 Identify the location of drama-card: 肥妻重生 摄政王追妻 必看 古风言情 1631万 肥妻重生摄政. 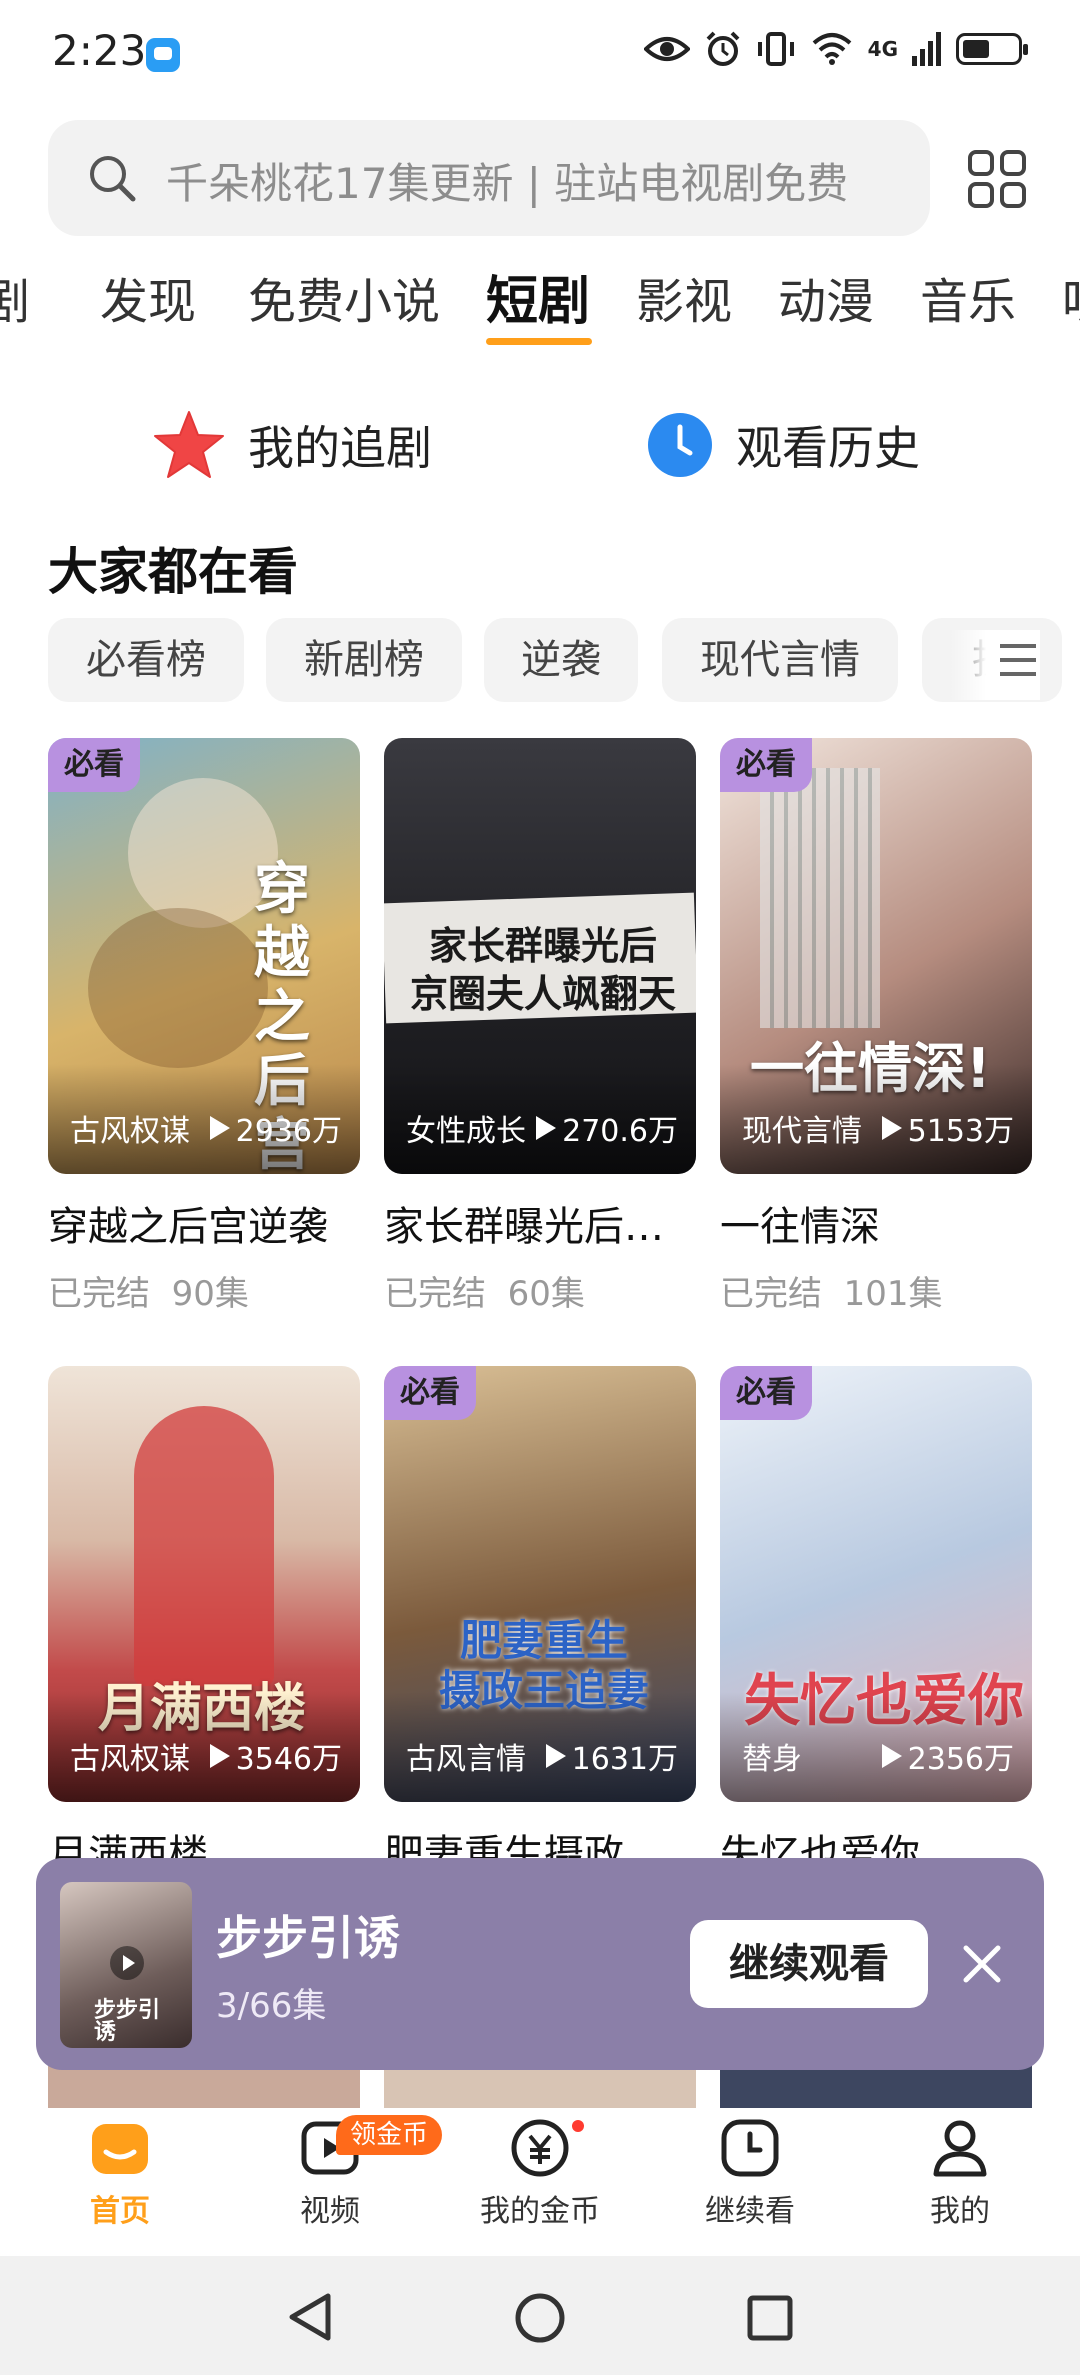
(540, 1623).